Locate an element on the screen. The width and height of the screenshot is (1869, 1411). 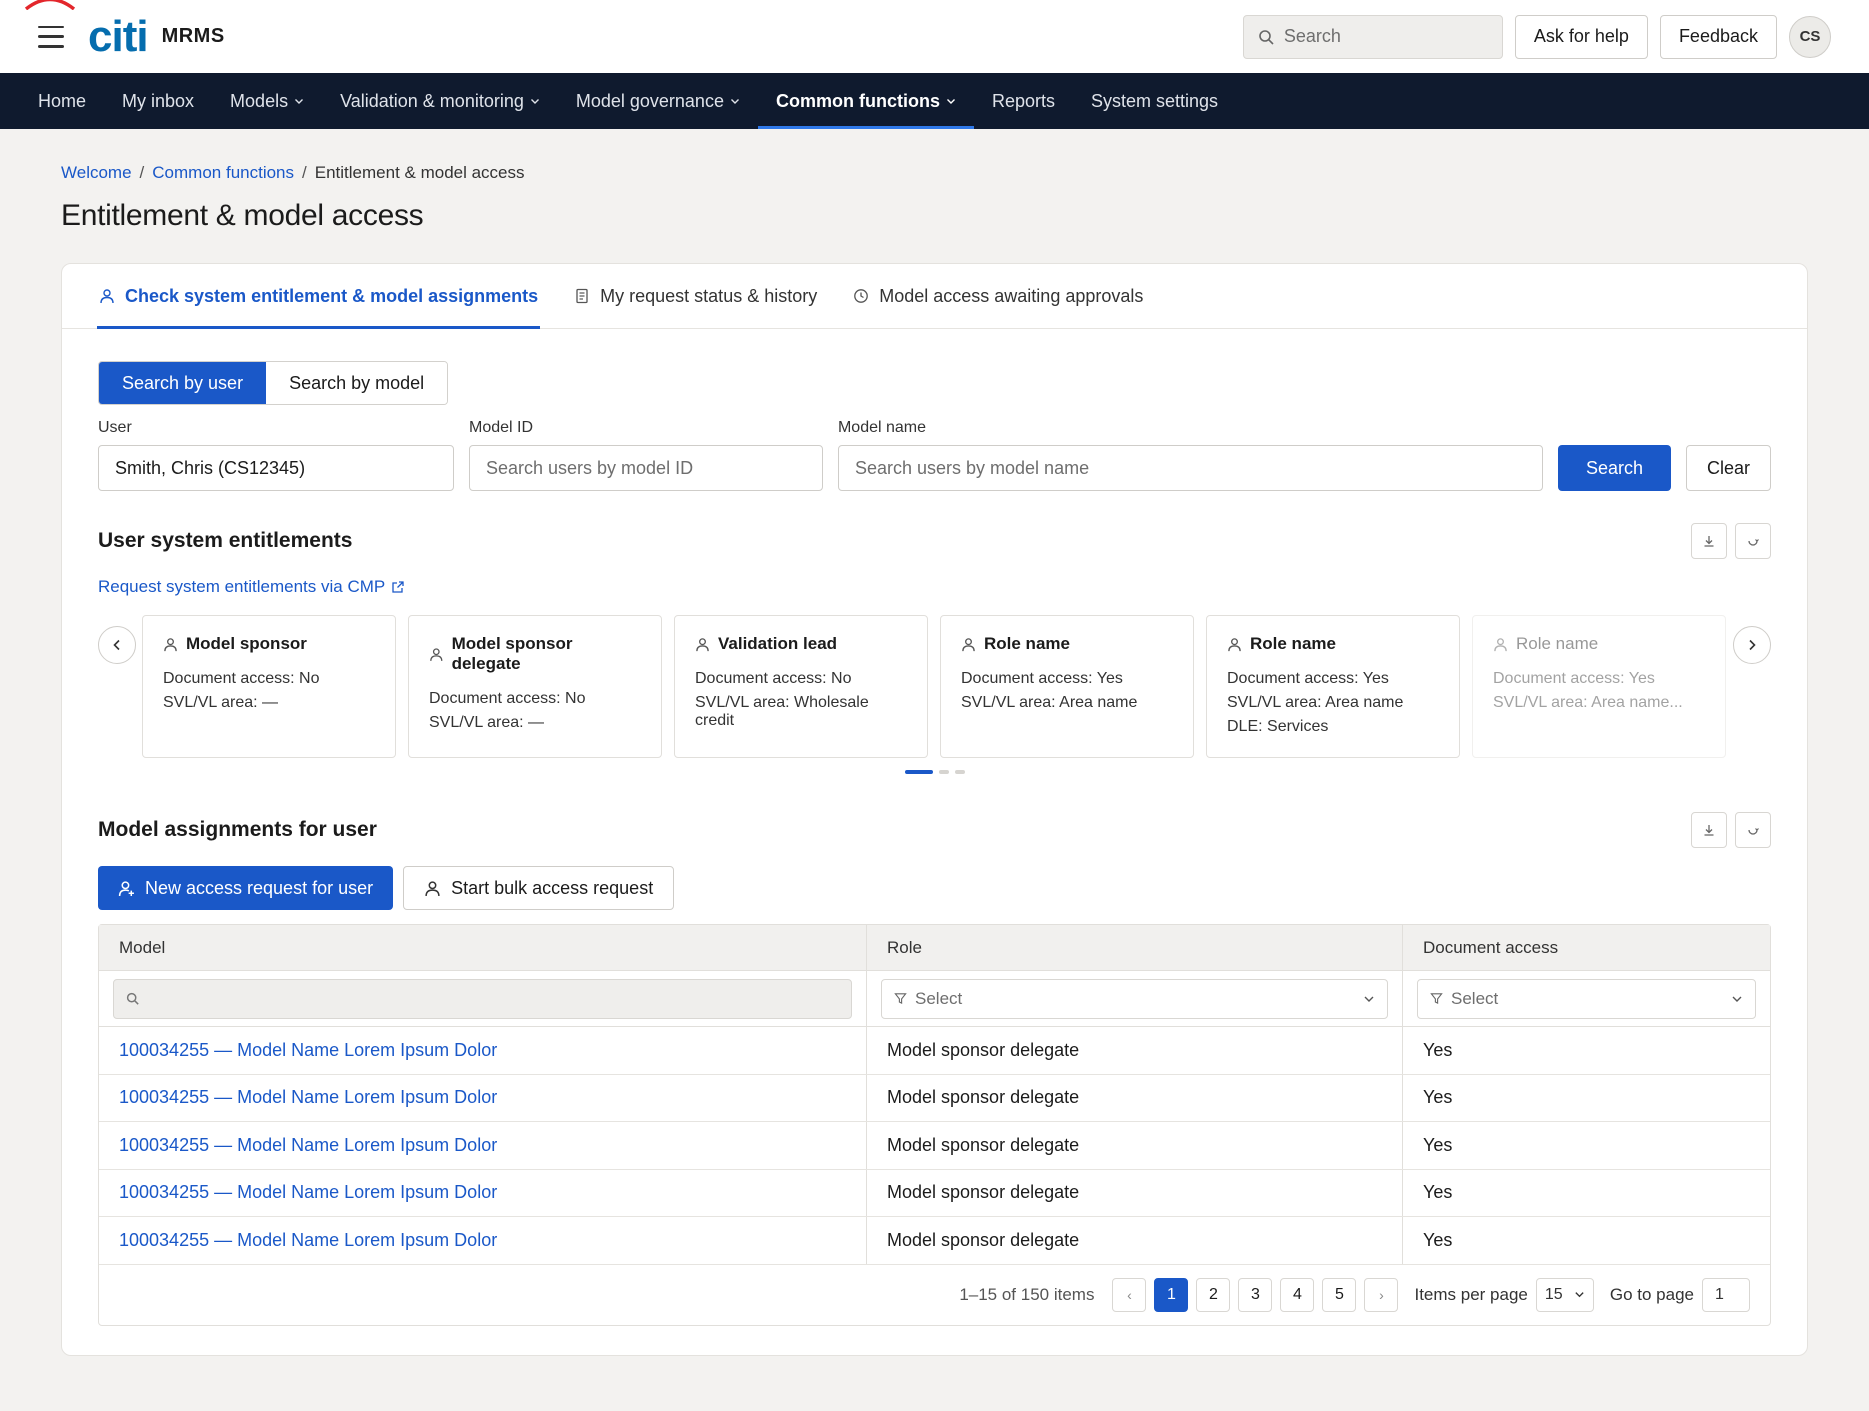
entitlement-area: SVL/VL area: — is located at coordinates (487, 722).